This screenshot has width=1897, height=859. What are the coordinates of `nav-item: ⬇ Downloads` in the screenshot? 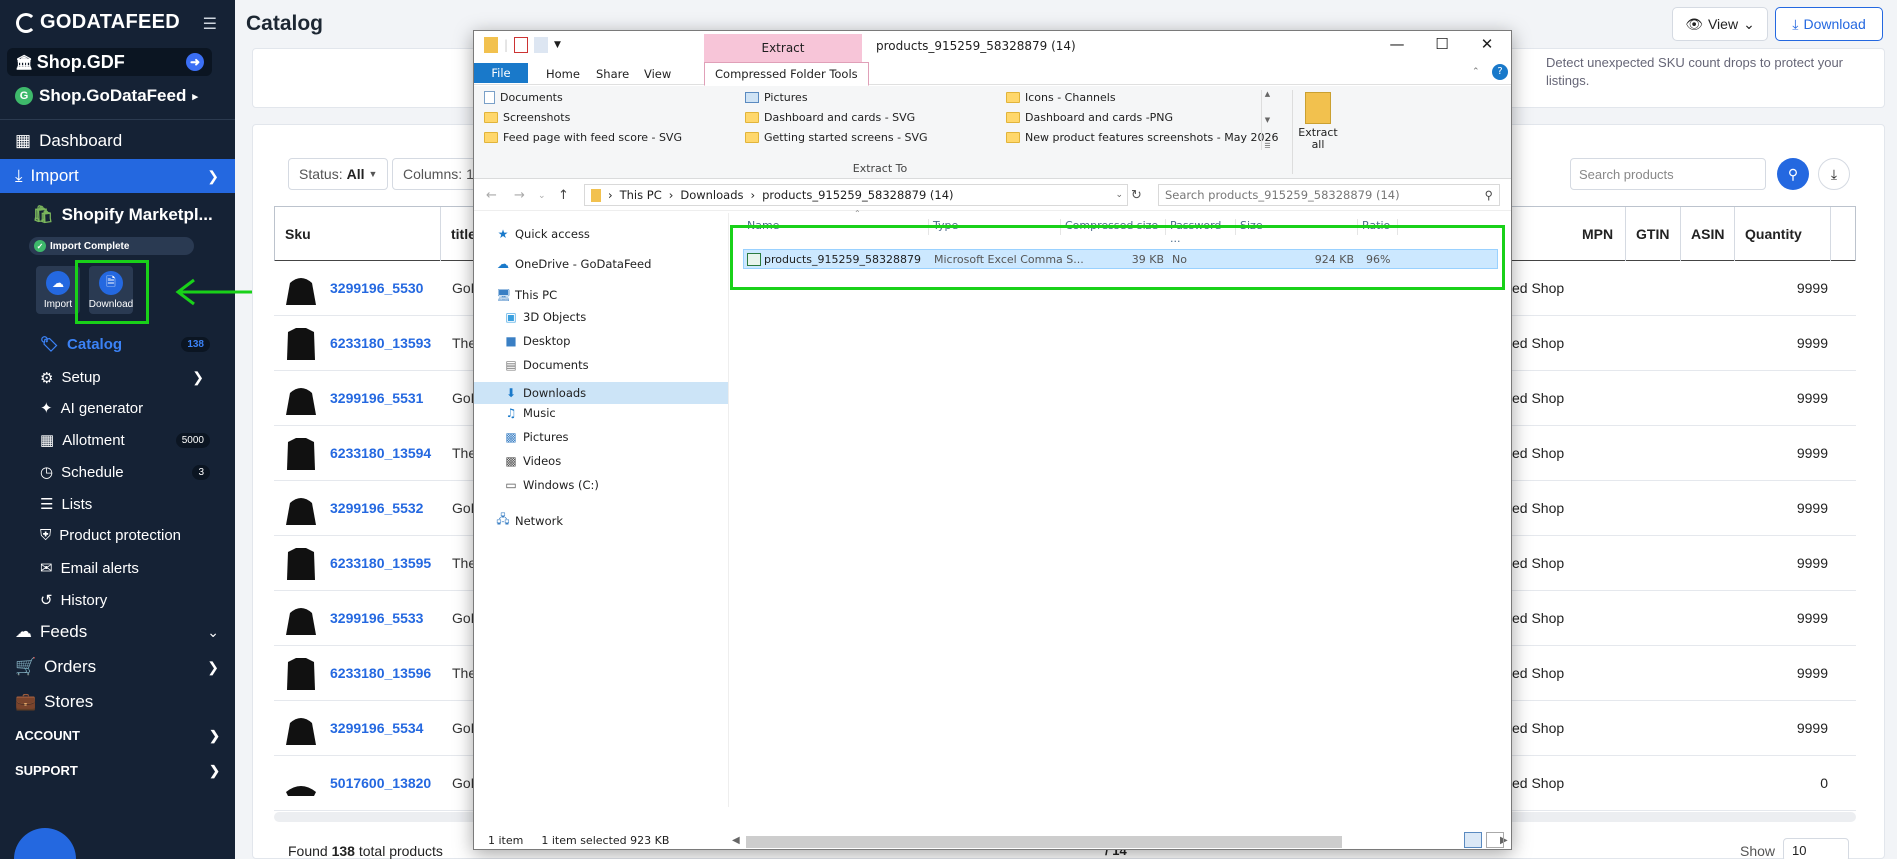 It's located at (601, 393).